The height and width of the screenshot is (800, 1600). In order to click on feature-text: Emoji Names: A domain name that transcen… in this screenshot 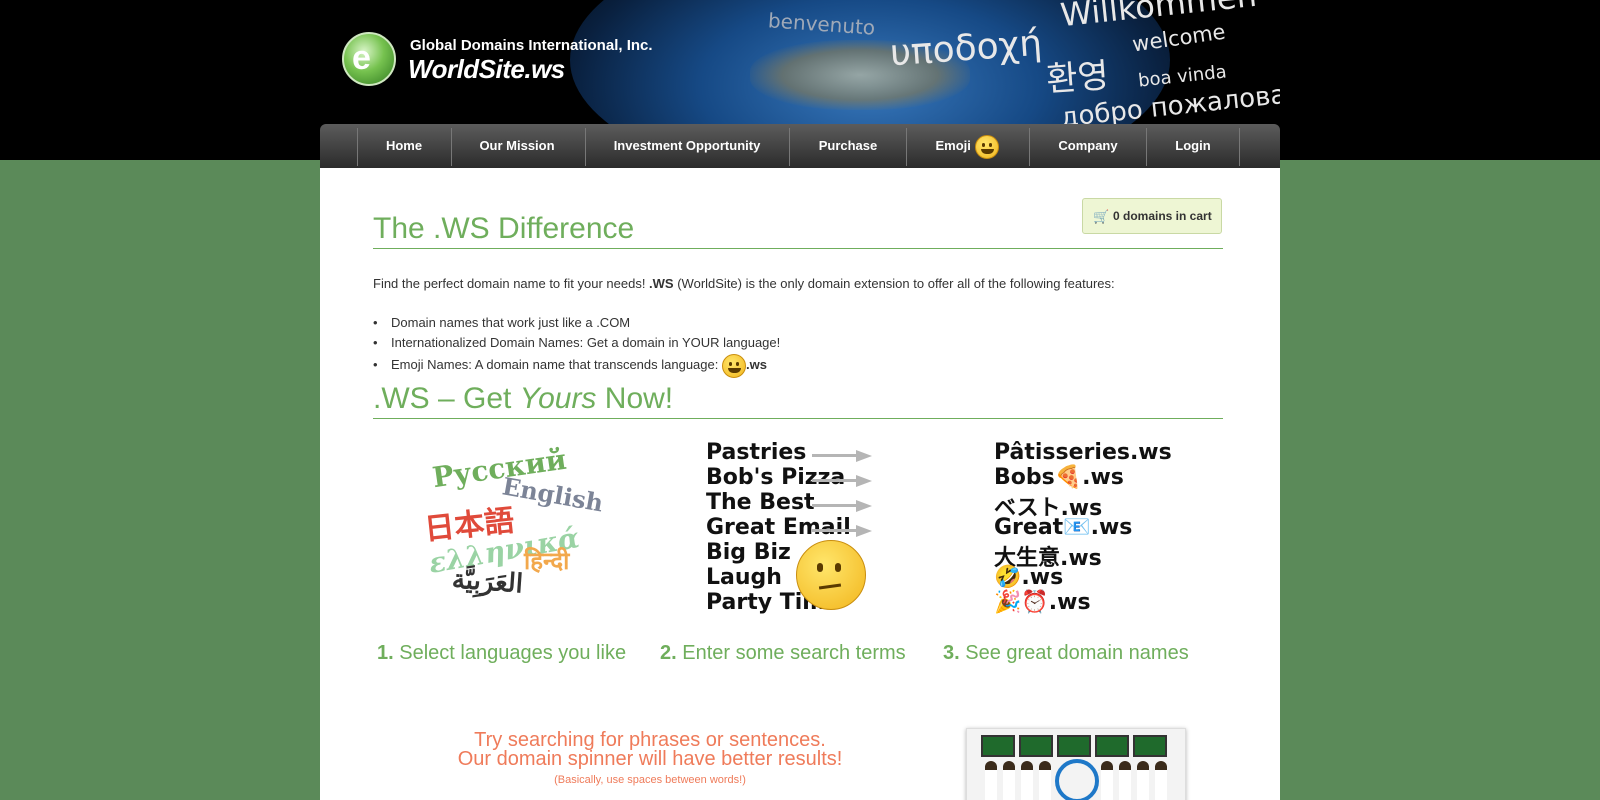, I will do `click(556, 364)`.